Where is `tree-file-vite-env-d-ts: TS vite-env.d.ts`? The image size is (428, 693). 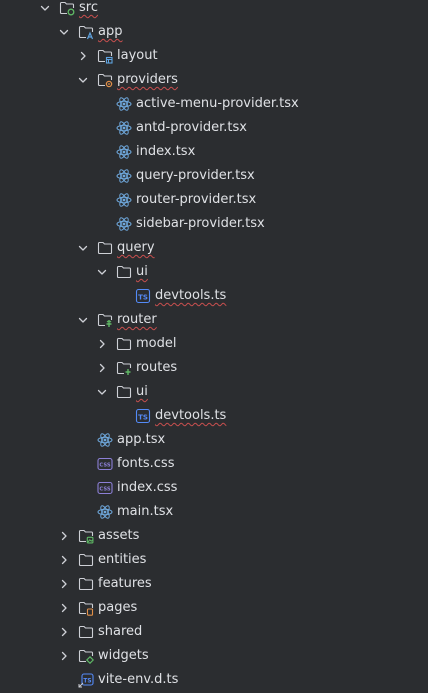 tree-file-vite-env-d-ts: TS vite-env.d.ts is located at coordinates (214, 680).